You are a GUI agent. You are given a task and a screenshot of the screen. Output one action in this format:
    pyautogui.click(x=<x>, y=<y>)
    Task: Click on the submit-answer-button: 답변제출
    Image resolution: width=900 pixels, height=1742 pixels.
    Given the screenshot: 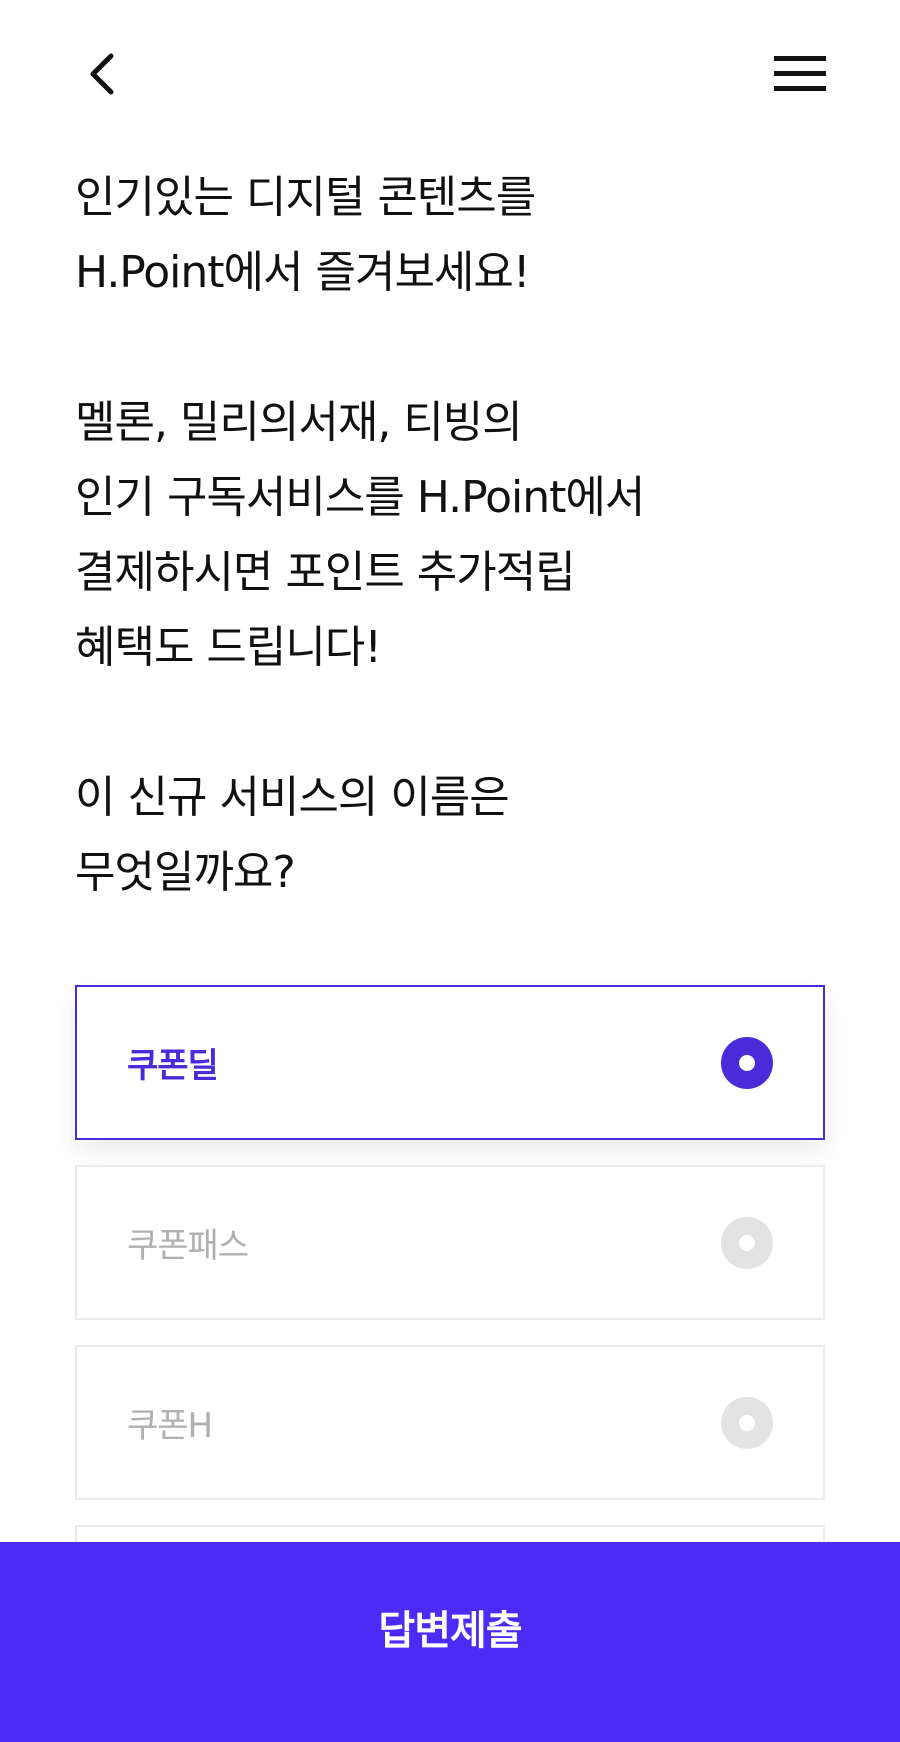 What is the action you would take?
    pyautogui.click(x=450, y=1642)
    